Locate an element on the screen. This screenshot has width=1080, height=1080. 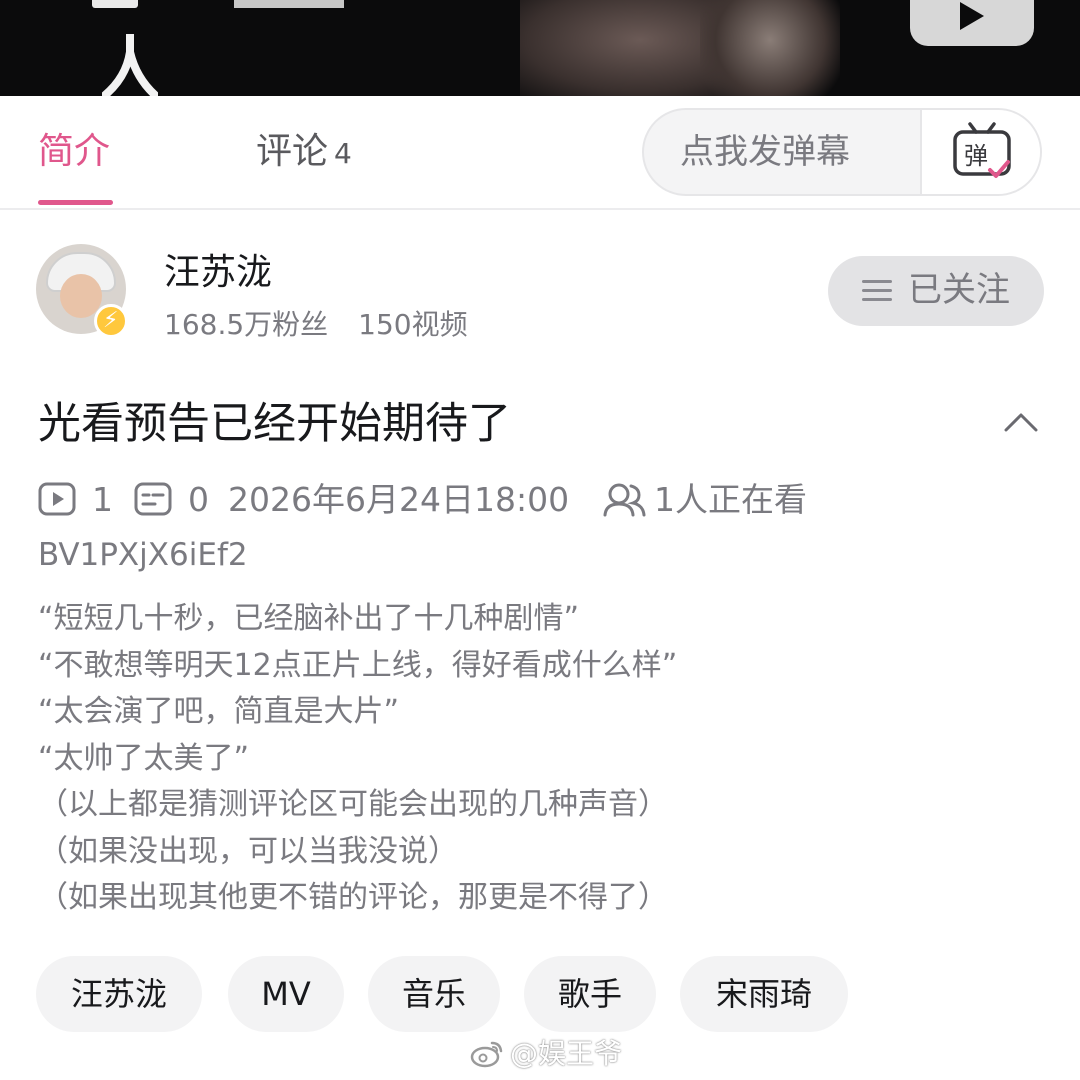
watching-count: 1人正在看 is located at coordinates (730, 499).